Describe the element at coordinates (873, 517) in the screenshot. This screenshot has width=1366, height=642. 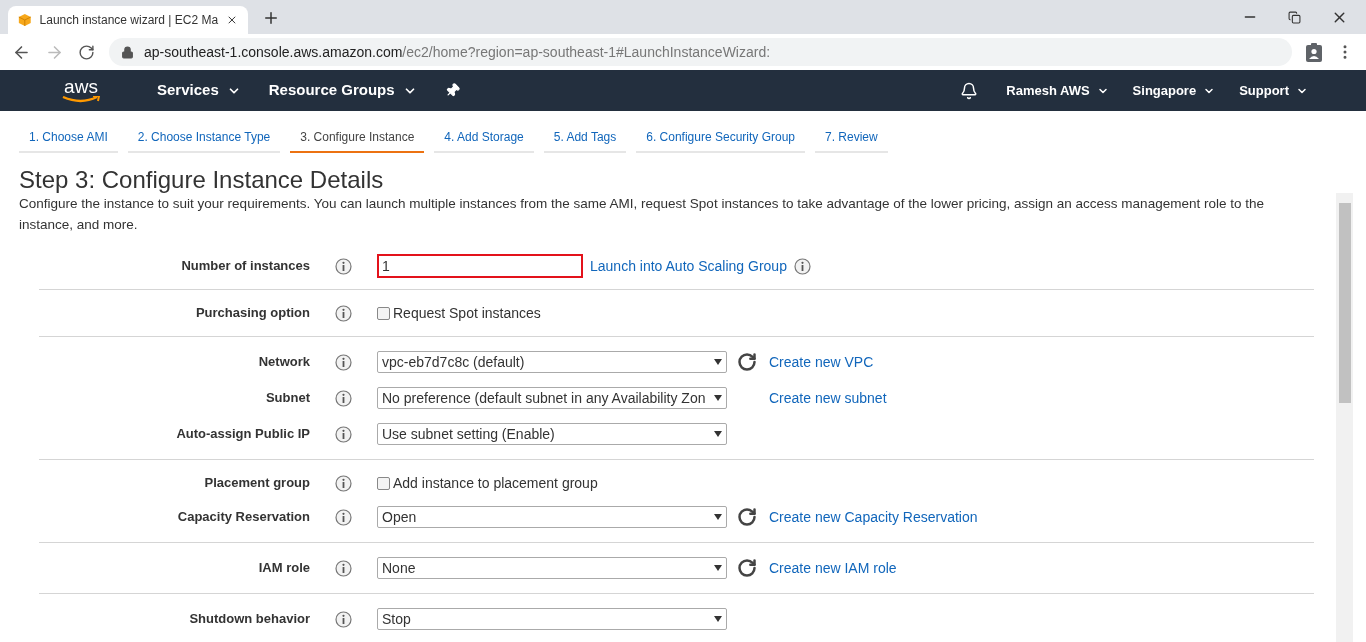
I see `create-link: Create new Capacity Reservation` at that location.